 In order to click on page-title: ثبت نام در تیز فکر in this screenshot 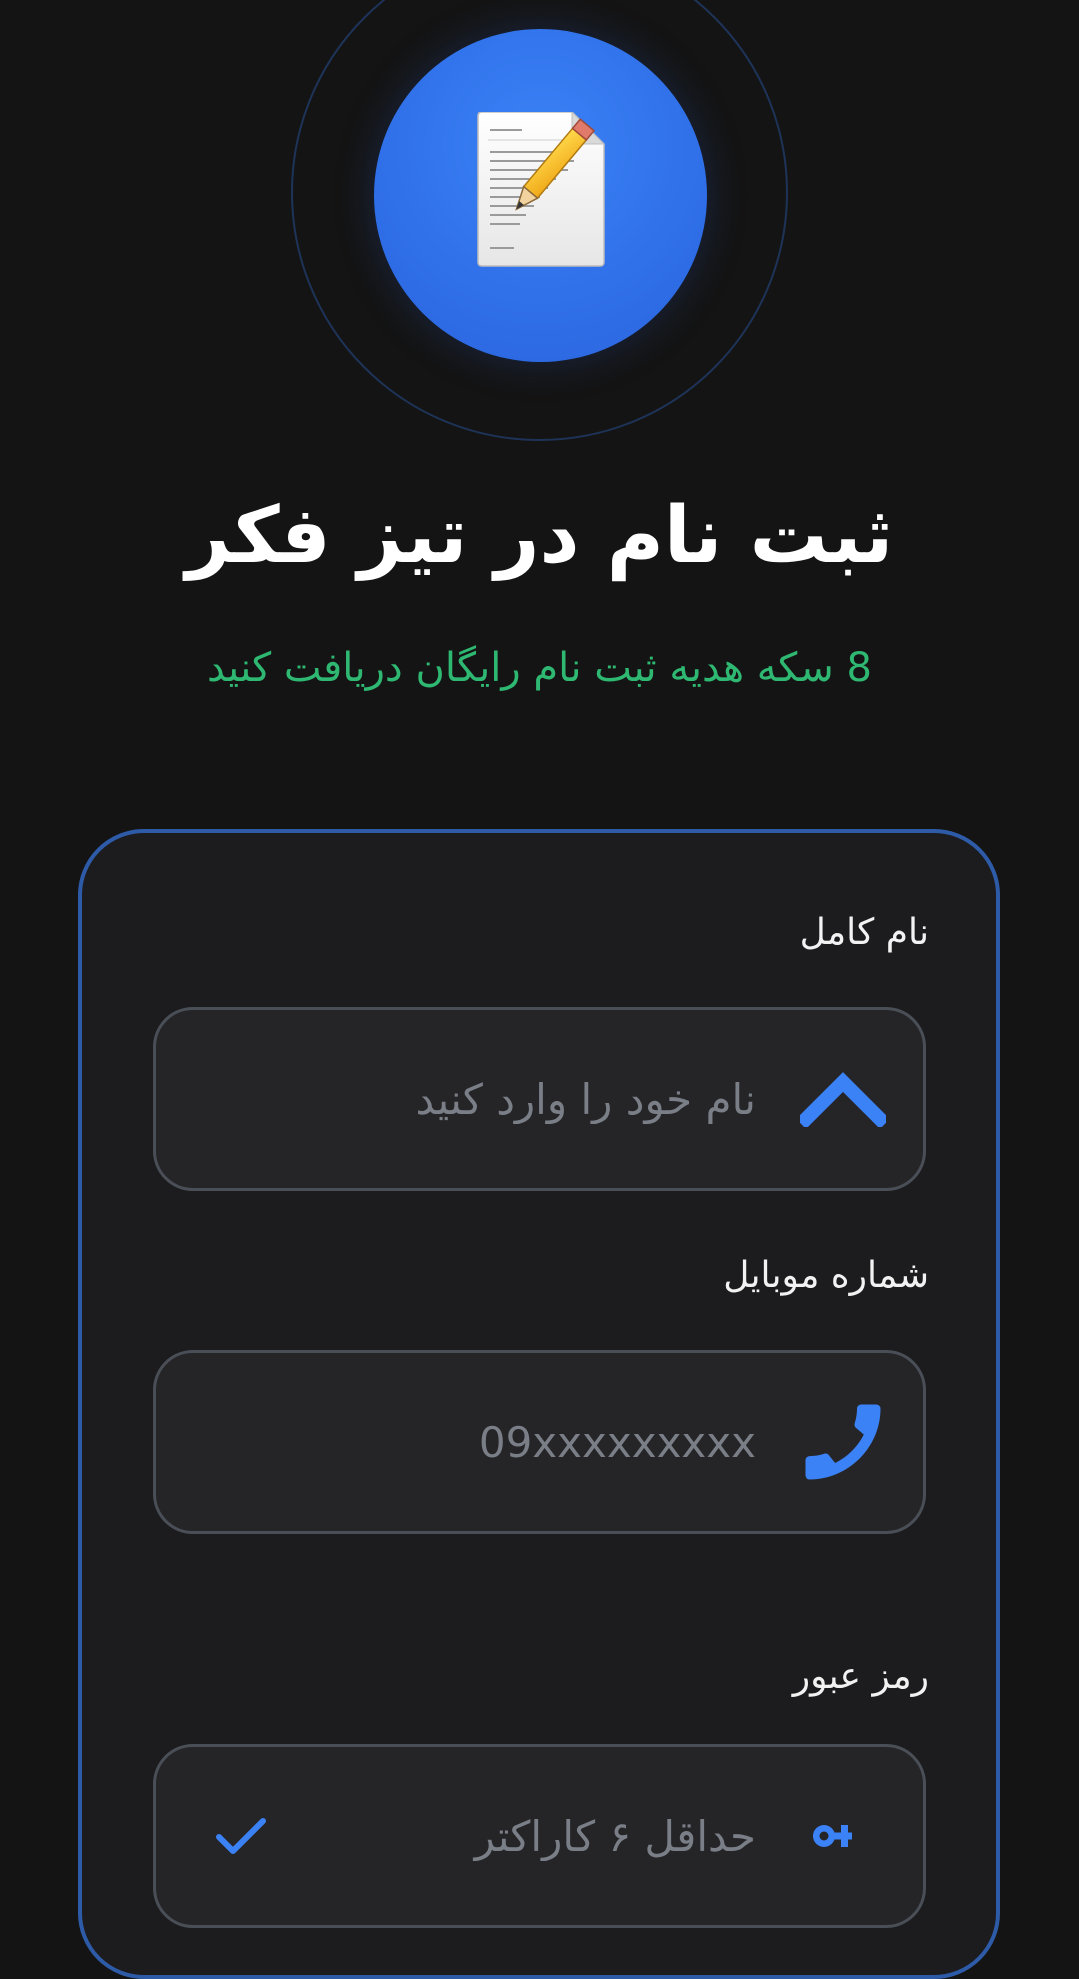, I will do `click(539, 536)`.